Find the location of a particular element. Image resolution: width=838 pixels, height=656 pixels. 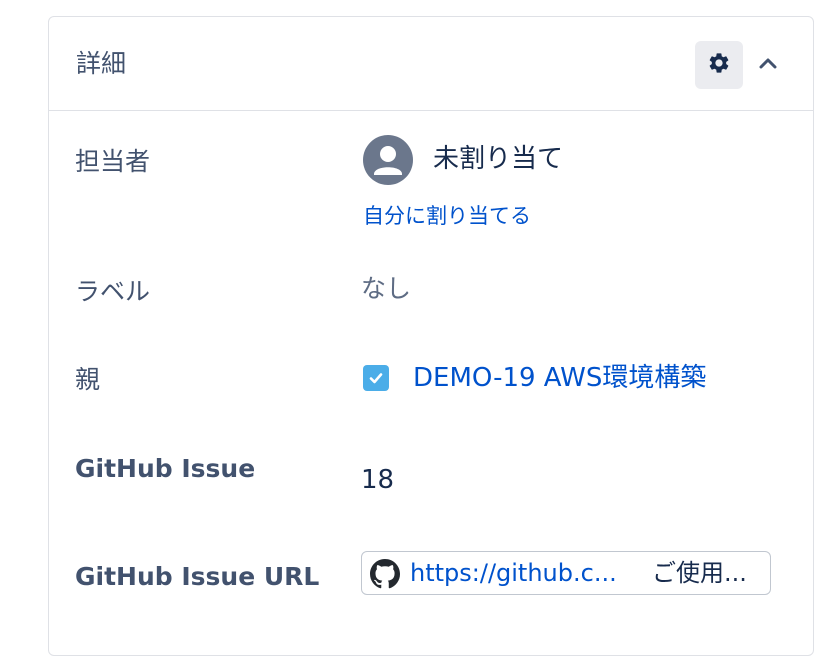

labels-label: ラベル is located at coordinates (113, 291).